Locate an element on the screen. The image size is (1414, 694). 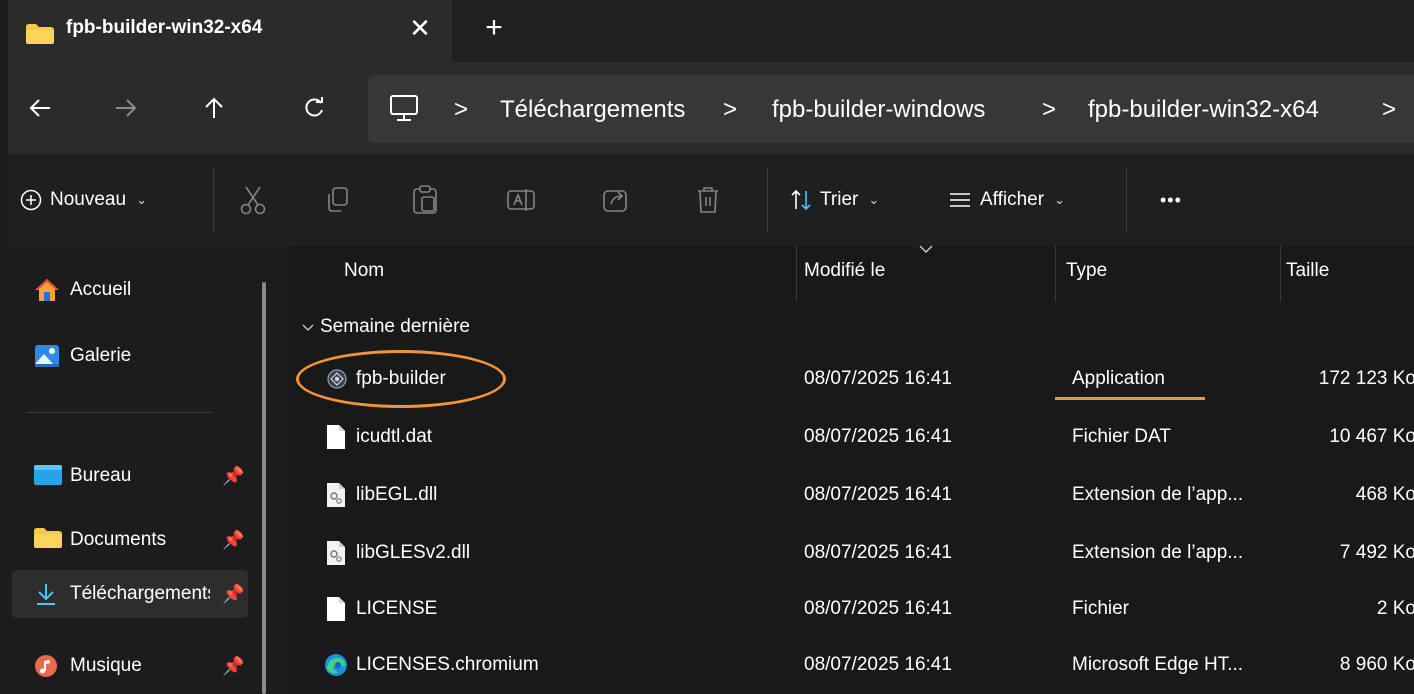
sidebar-item-label: Galerie is located at coordinates (101, 355).